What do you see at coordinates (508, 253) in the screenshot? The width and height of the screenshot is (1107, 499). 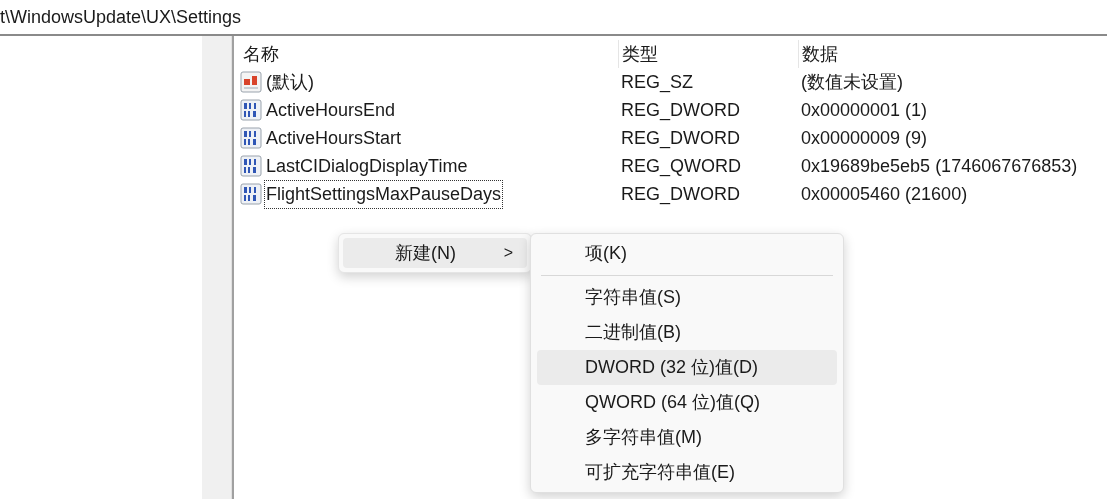 I see `chevron-icon: >` at bounding box center [508, 253].